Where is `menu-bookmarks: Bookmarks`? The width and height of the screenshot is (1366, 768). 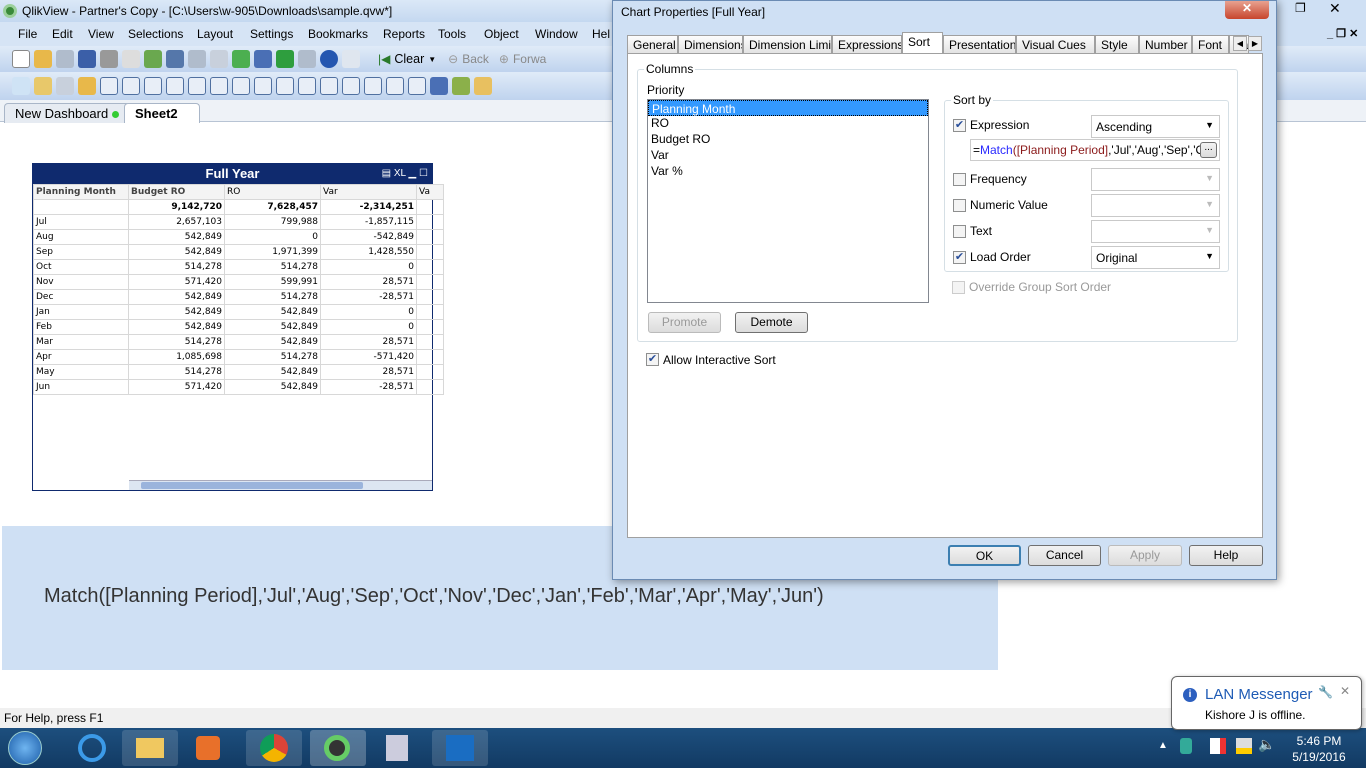
menu-bookmarks: Bookmarks is located at coordinates (338, 34).